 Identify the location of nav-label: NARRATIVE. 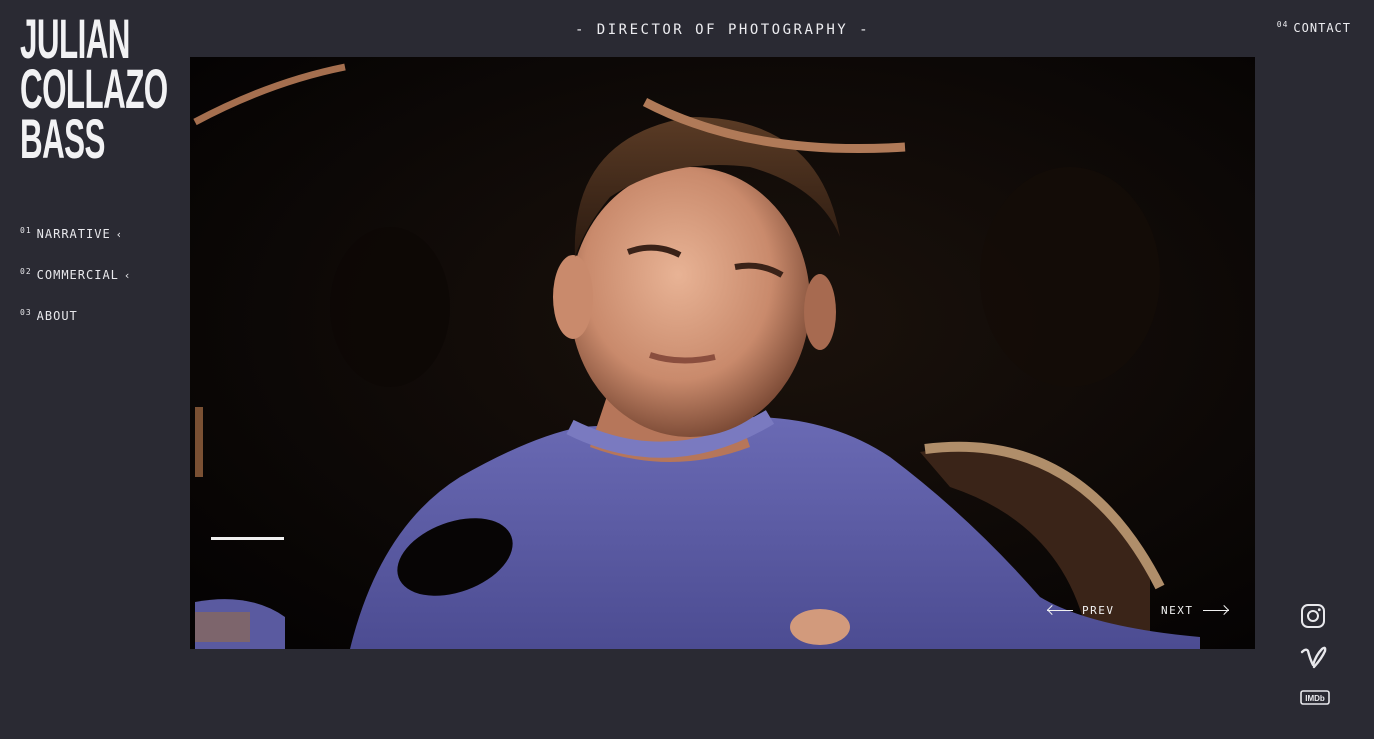
(73, 234).